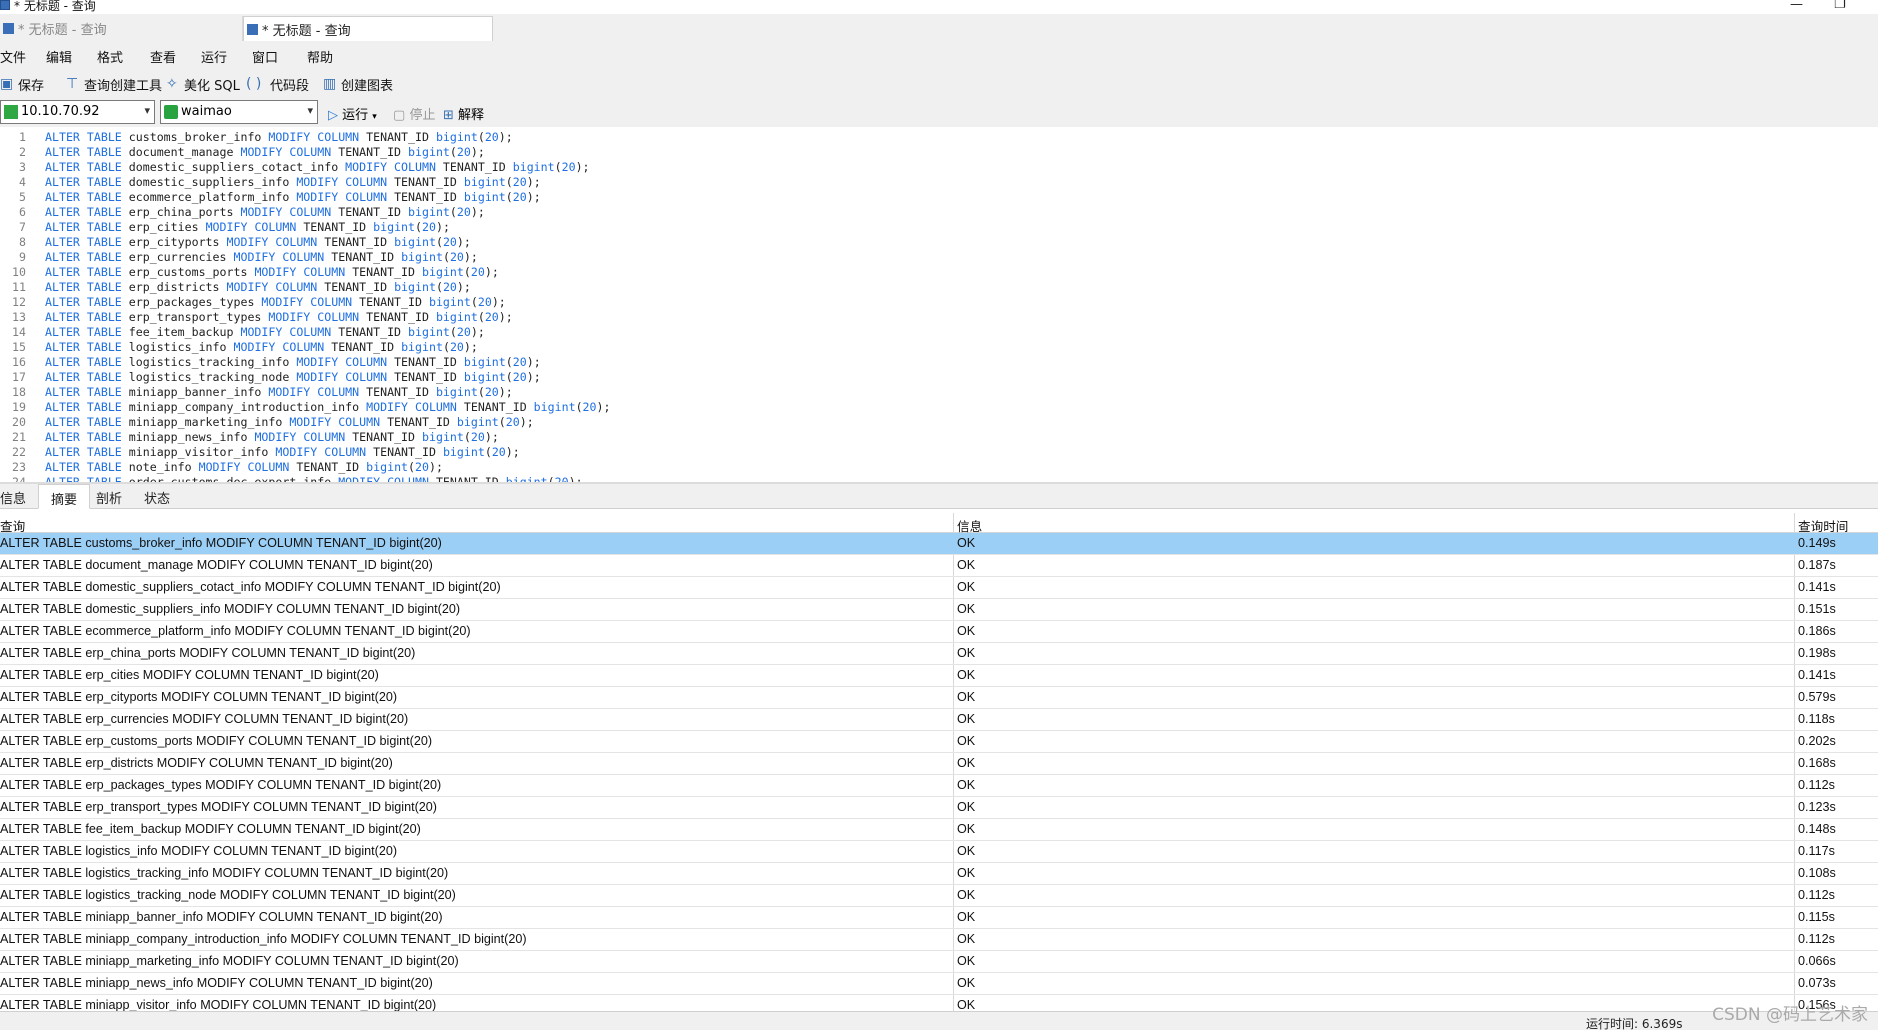  I want to click on run-label: 运行, so click(355, 115).